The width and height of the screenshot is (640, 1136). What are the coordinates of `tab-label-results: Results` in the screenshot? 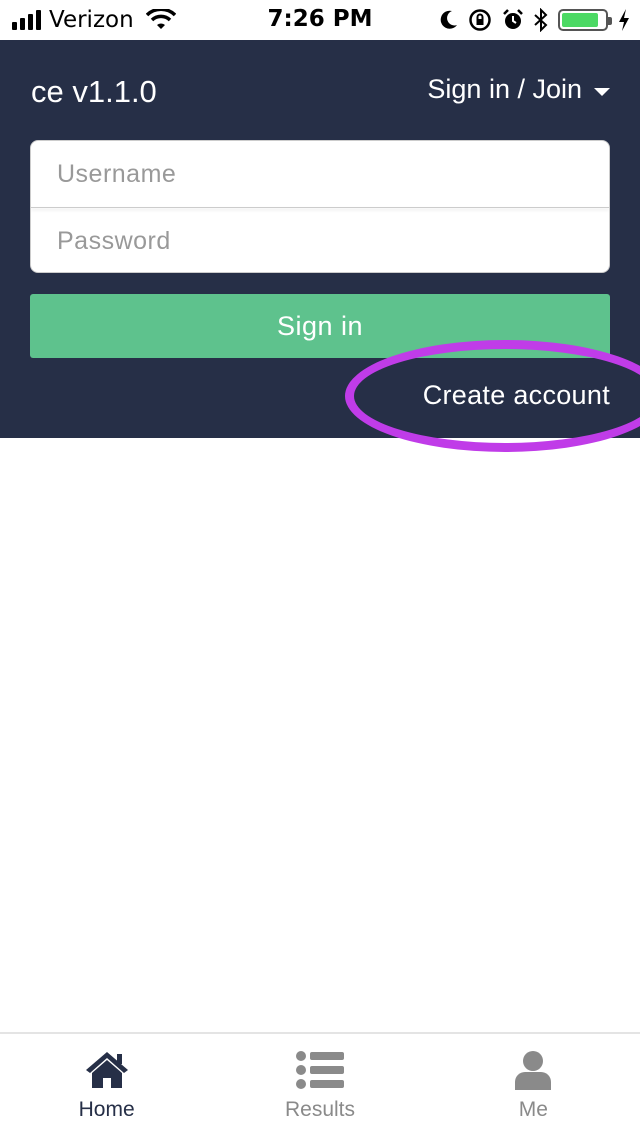 It's located at (319, 1109).